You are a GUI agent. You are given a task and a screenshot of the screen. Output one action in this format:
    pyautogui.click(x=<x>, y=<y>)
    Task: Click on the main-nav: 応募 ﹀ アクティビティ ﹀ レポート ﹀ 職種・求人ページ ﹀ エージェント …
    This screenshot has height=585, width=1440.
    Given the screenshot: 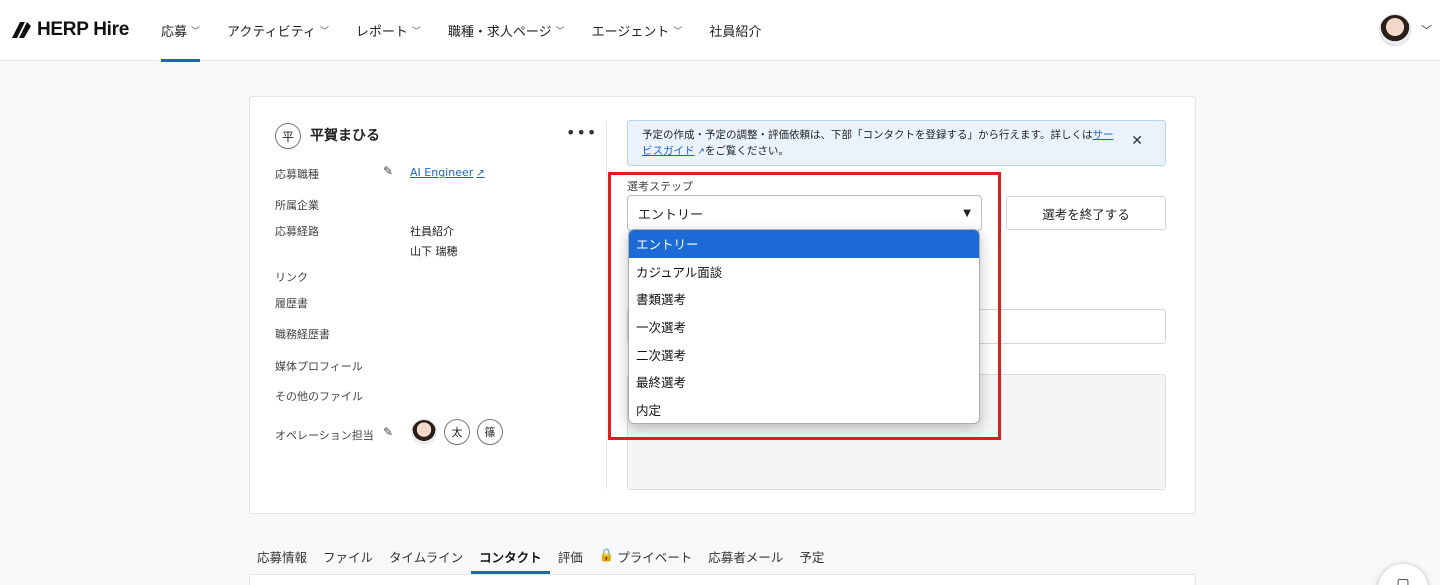 What is the action you would take?
    pyautogui.click(x=463, y=31)
    